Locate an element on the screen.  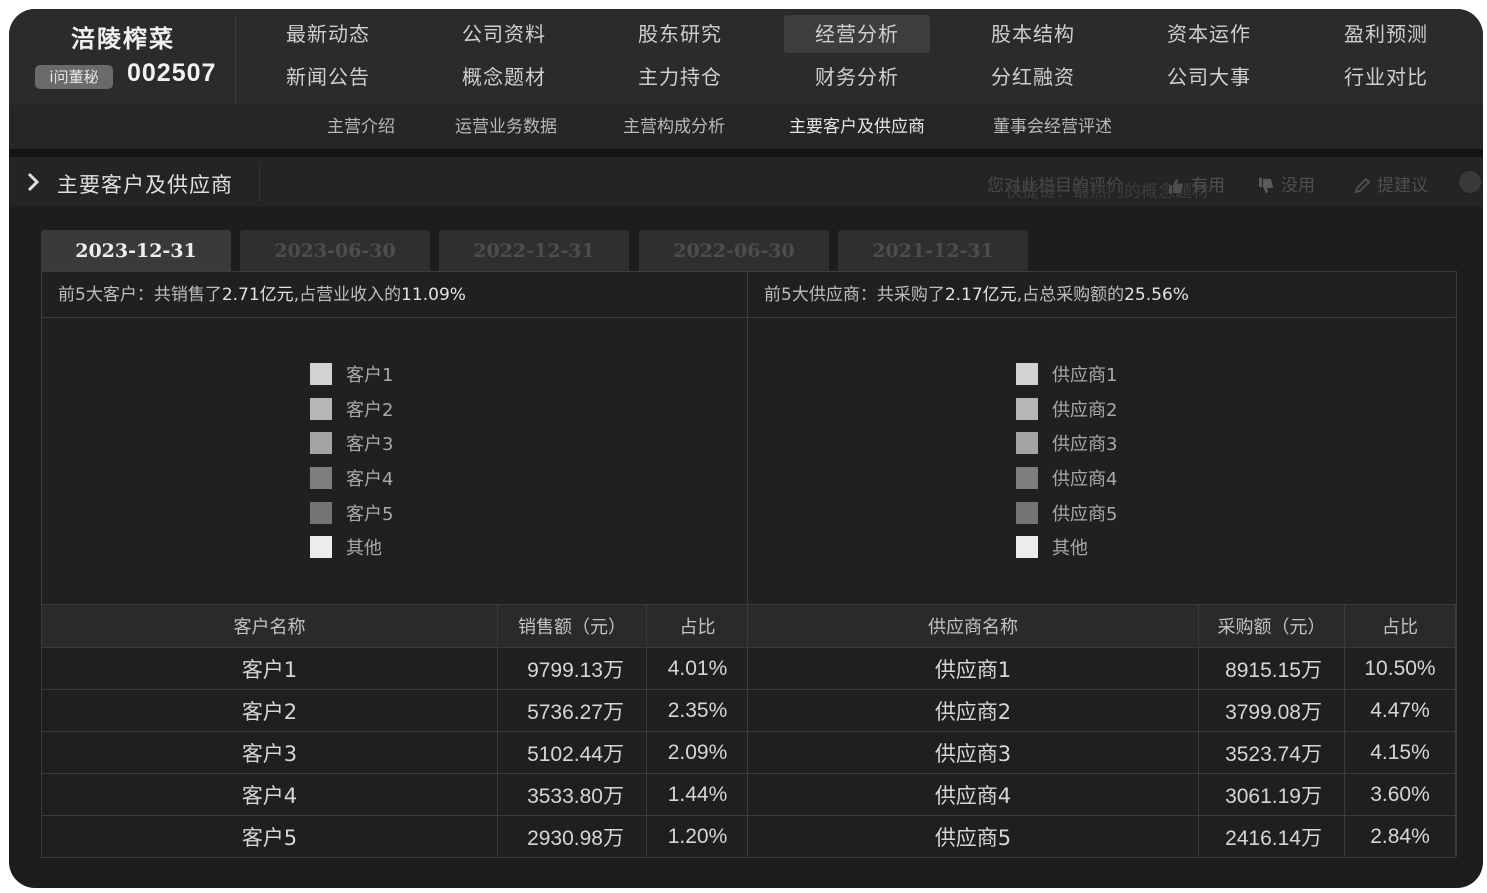
nav-equity-structure: 股本结构 is located at coordinates (1033, 34).